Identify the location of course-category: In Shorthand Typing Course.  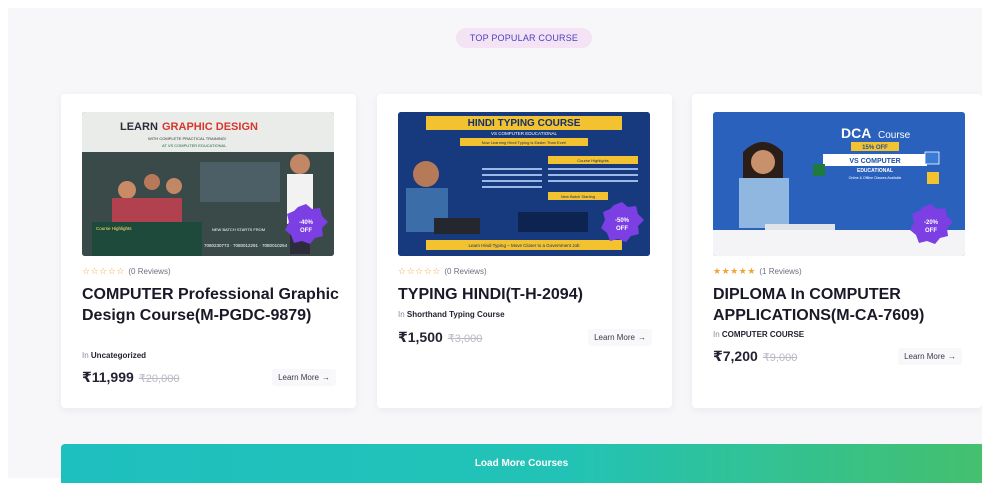
(451, 314).